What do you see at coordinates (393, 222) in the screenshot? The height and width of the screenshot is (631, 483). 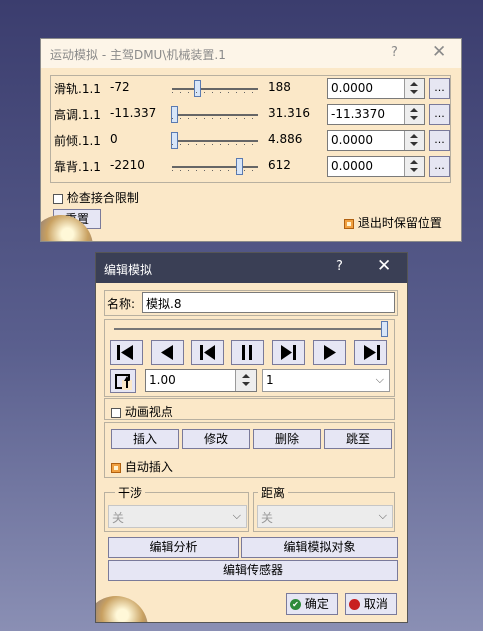 I see `keep-position-option: 退出时保留位置` at bounding box center [393, 222].